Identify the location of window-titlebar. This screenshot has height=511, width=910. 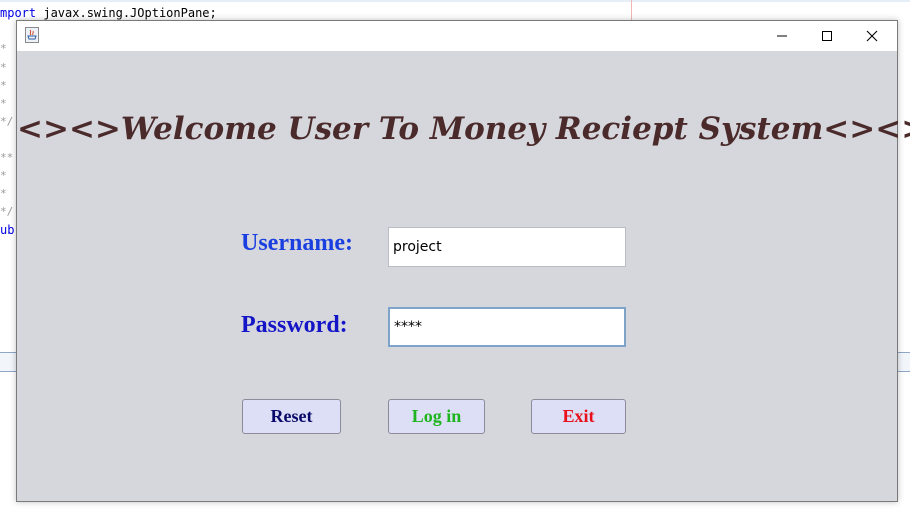
(457, 36).